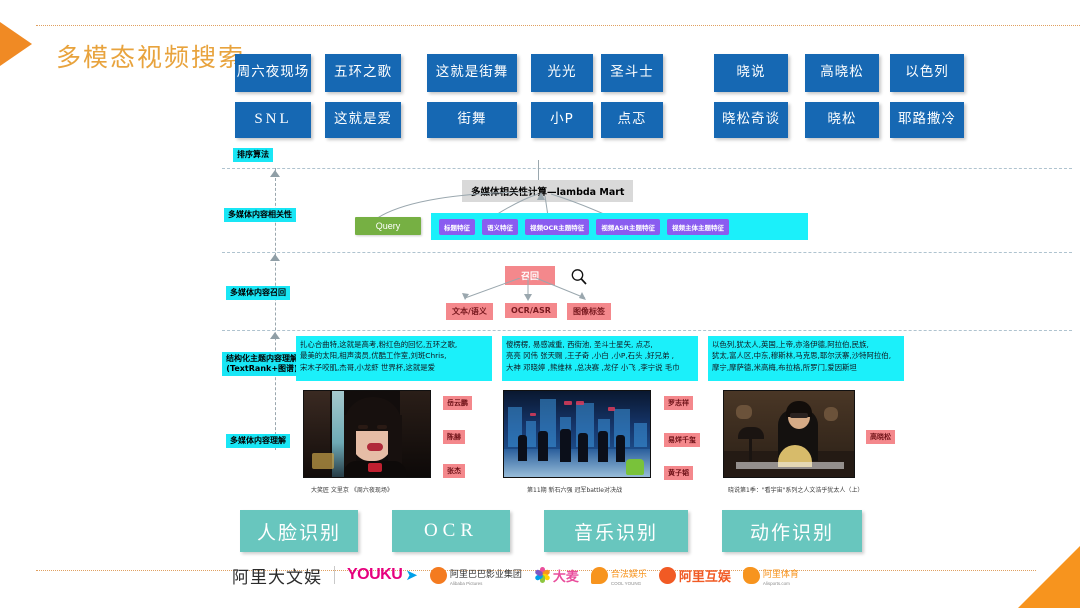 This screenshot has height=608, width=1080. I want to click on face-tag-2-1: 罗志祥, so click(678, 403).